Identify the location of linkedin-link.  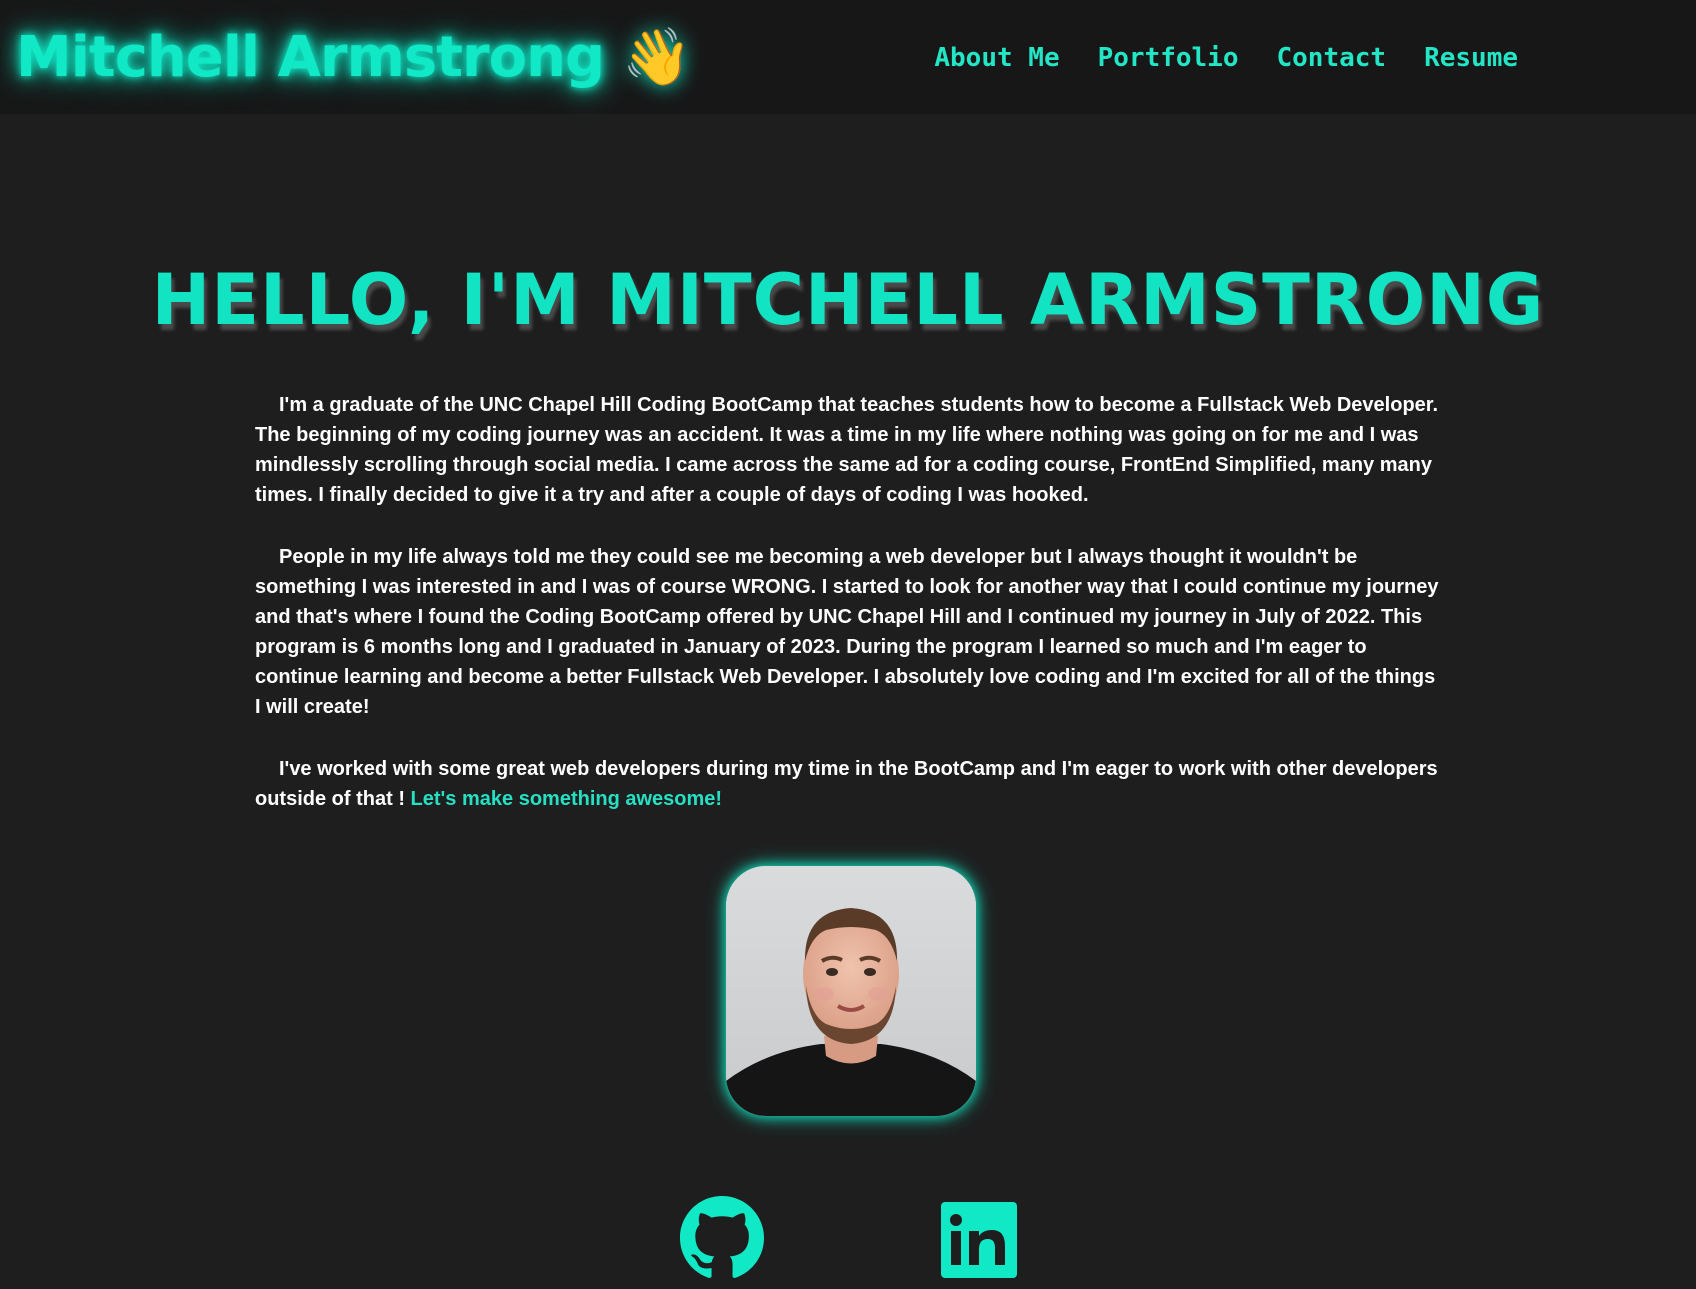
(979, 1240).